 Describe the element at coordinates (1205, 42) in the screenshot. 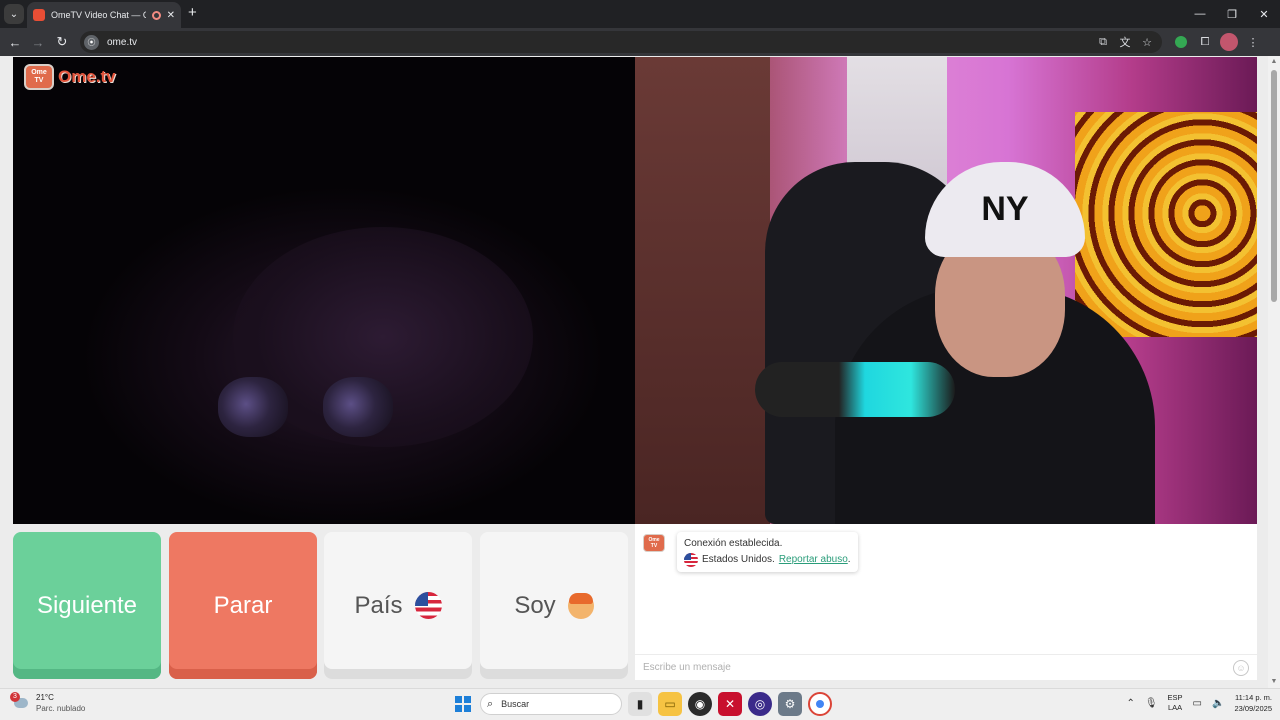

I see `extensions-puzzle-icon: ⧠` at that location.